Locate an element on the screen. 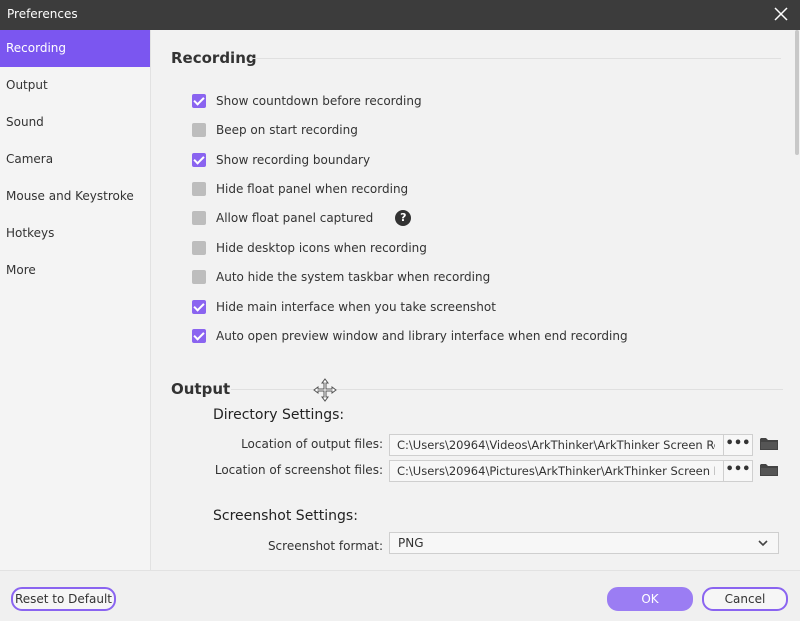 This screenshot has height=621, width=800. screenshot-settings-title: Screenshot Settings: is located at coordinates (285, 516).